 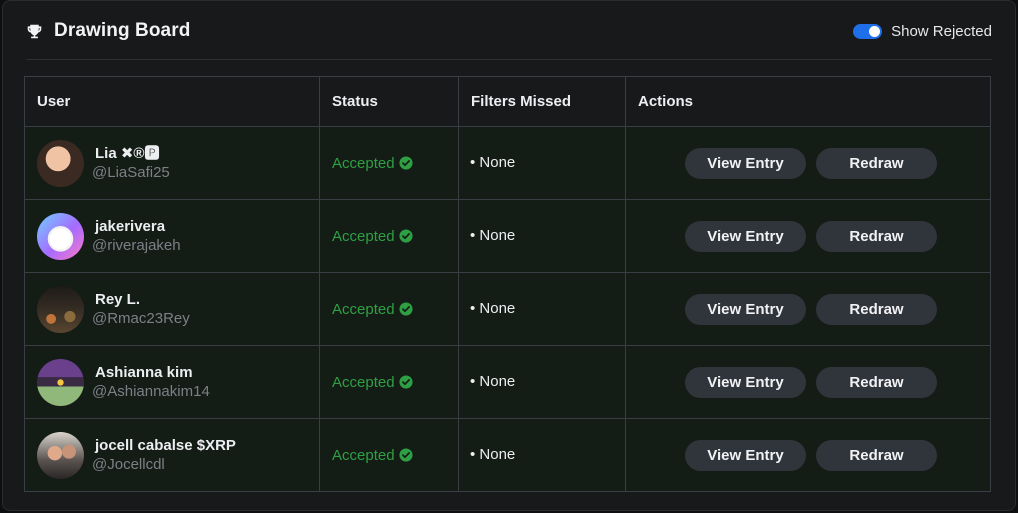 I want to click on user-display-name: Rey L., so click(x=118, y=299).